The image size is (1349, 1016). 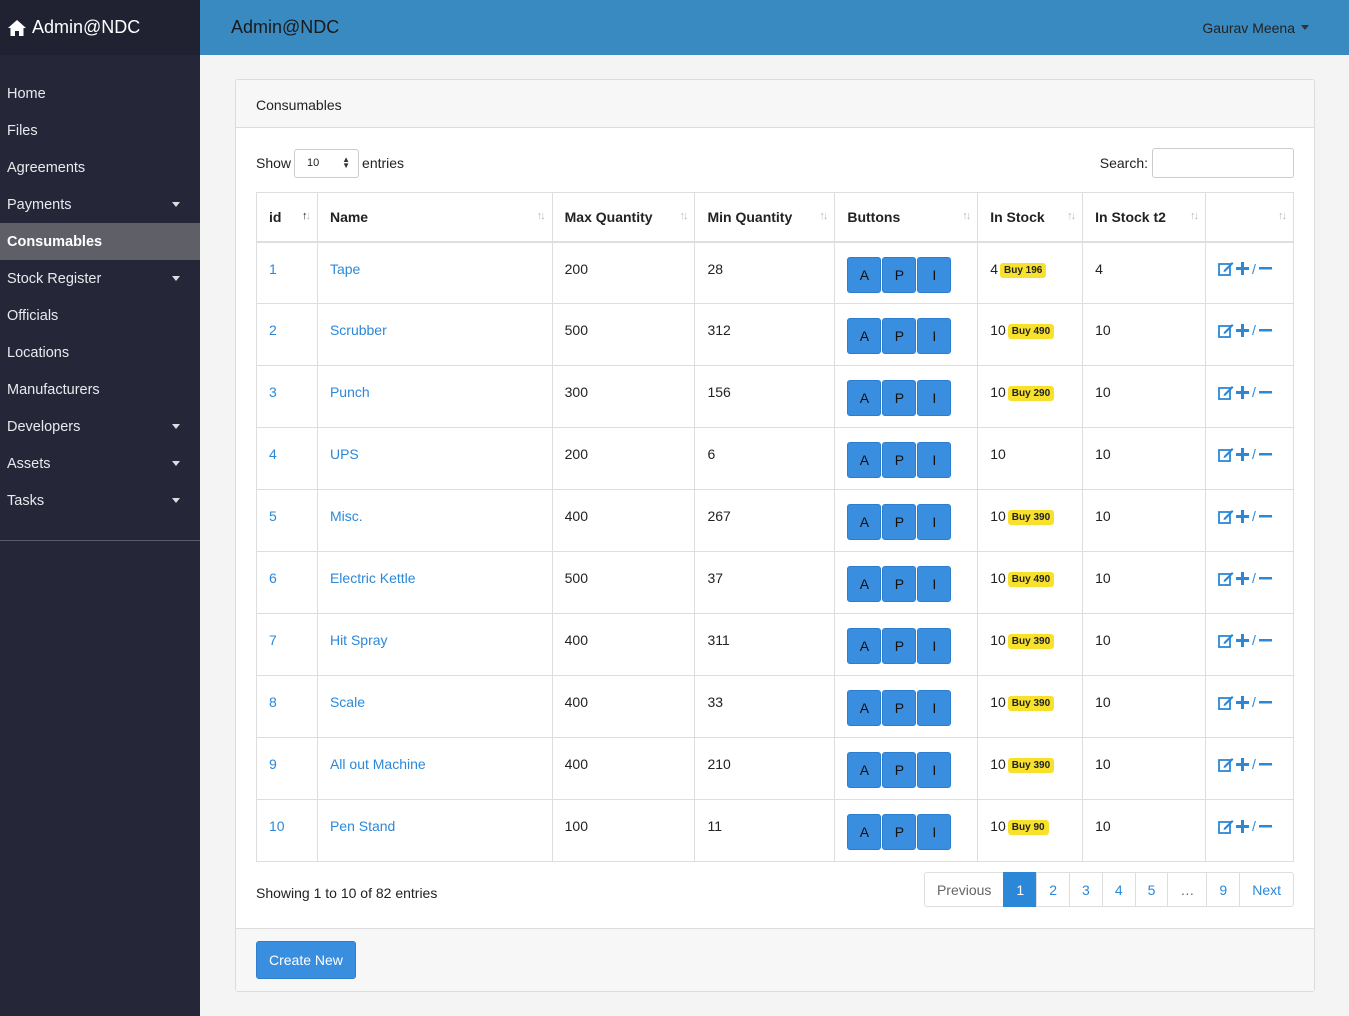 What do you see at coordinates (1151, 889) in the screenshot?
I see `pagination-page-5: 5` at bounding box center [1151, 889].